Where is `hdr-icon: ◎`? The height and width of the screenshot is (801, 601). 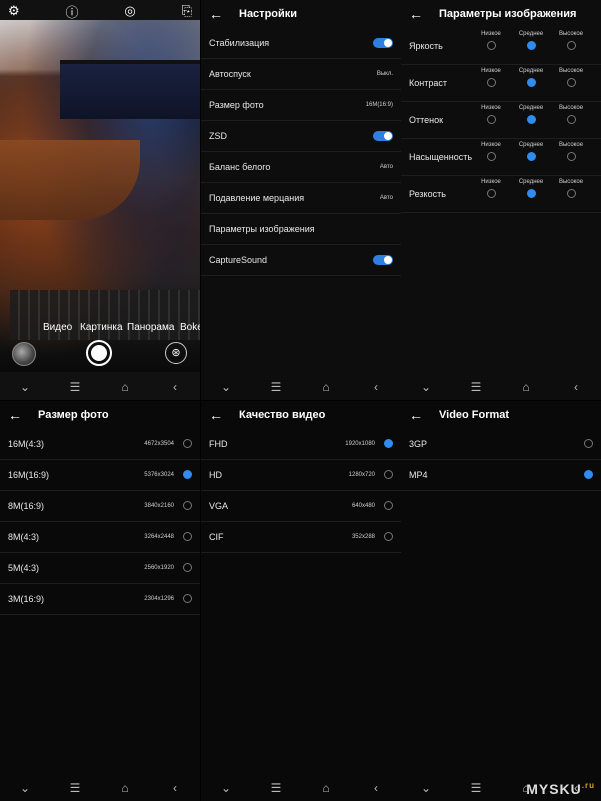
hdr-icon: ◎ is located at coordinates (129, 11).